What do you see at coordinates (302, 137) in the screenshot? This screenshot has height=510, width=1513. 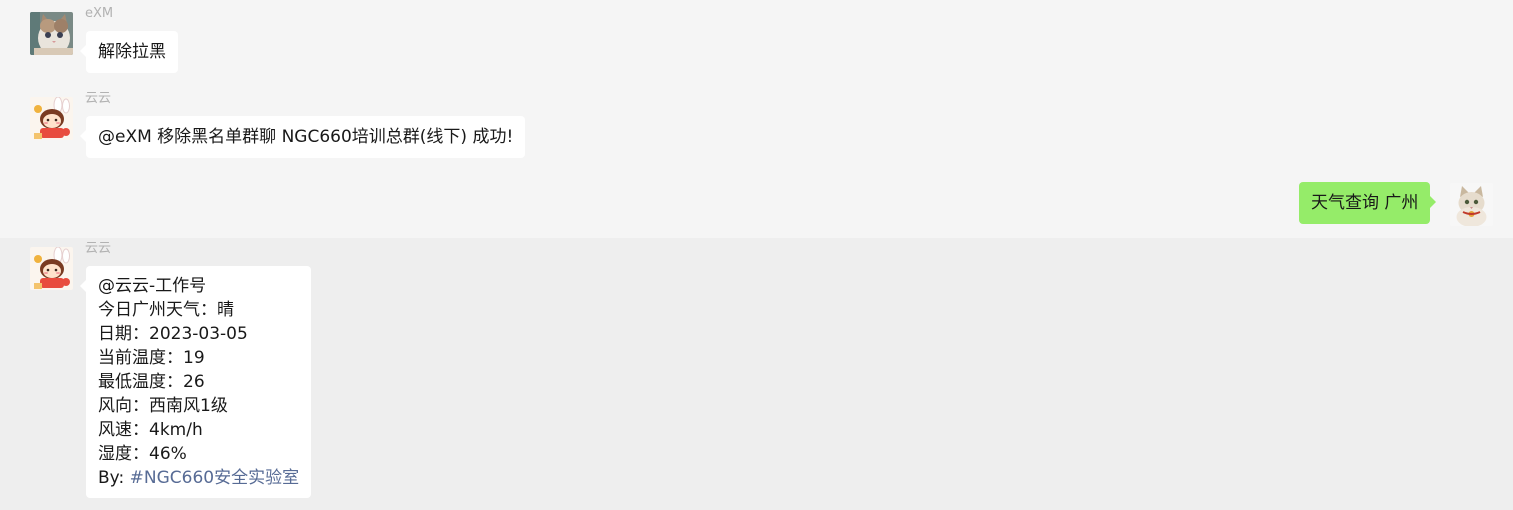 I see `message-bubble: @eXM 移除黑名单群聊 NGC660培训总群(线下) 成功!` at bounding box center [302, 137].